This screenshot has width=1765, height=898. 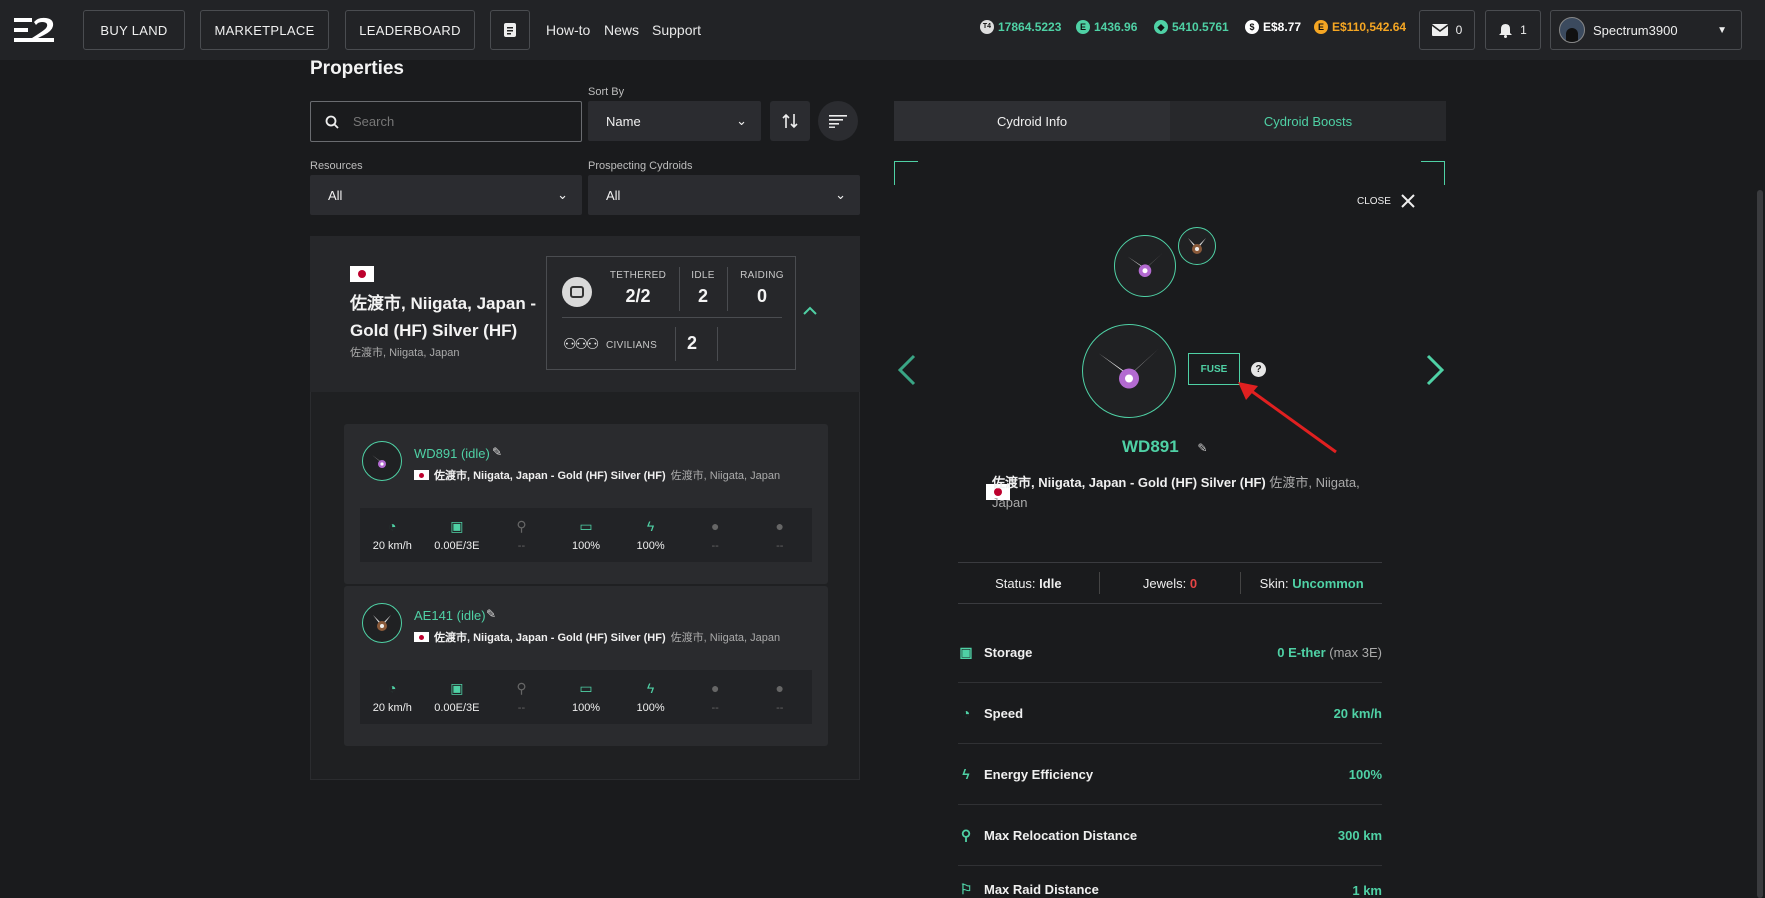 I want to click on relocation-stat: ⚲ --, so click(x=521, y=697).